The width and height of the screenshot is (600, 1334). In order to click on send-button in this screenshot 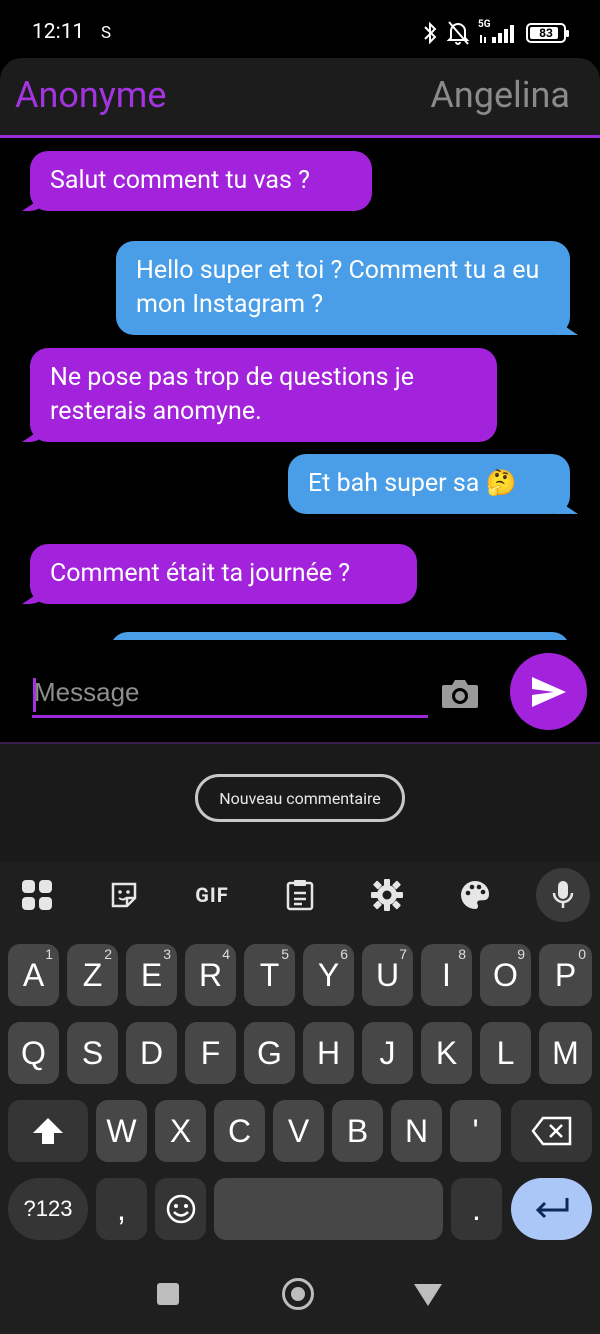, I will do `click(548, 691)`.